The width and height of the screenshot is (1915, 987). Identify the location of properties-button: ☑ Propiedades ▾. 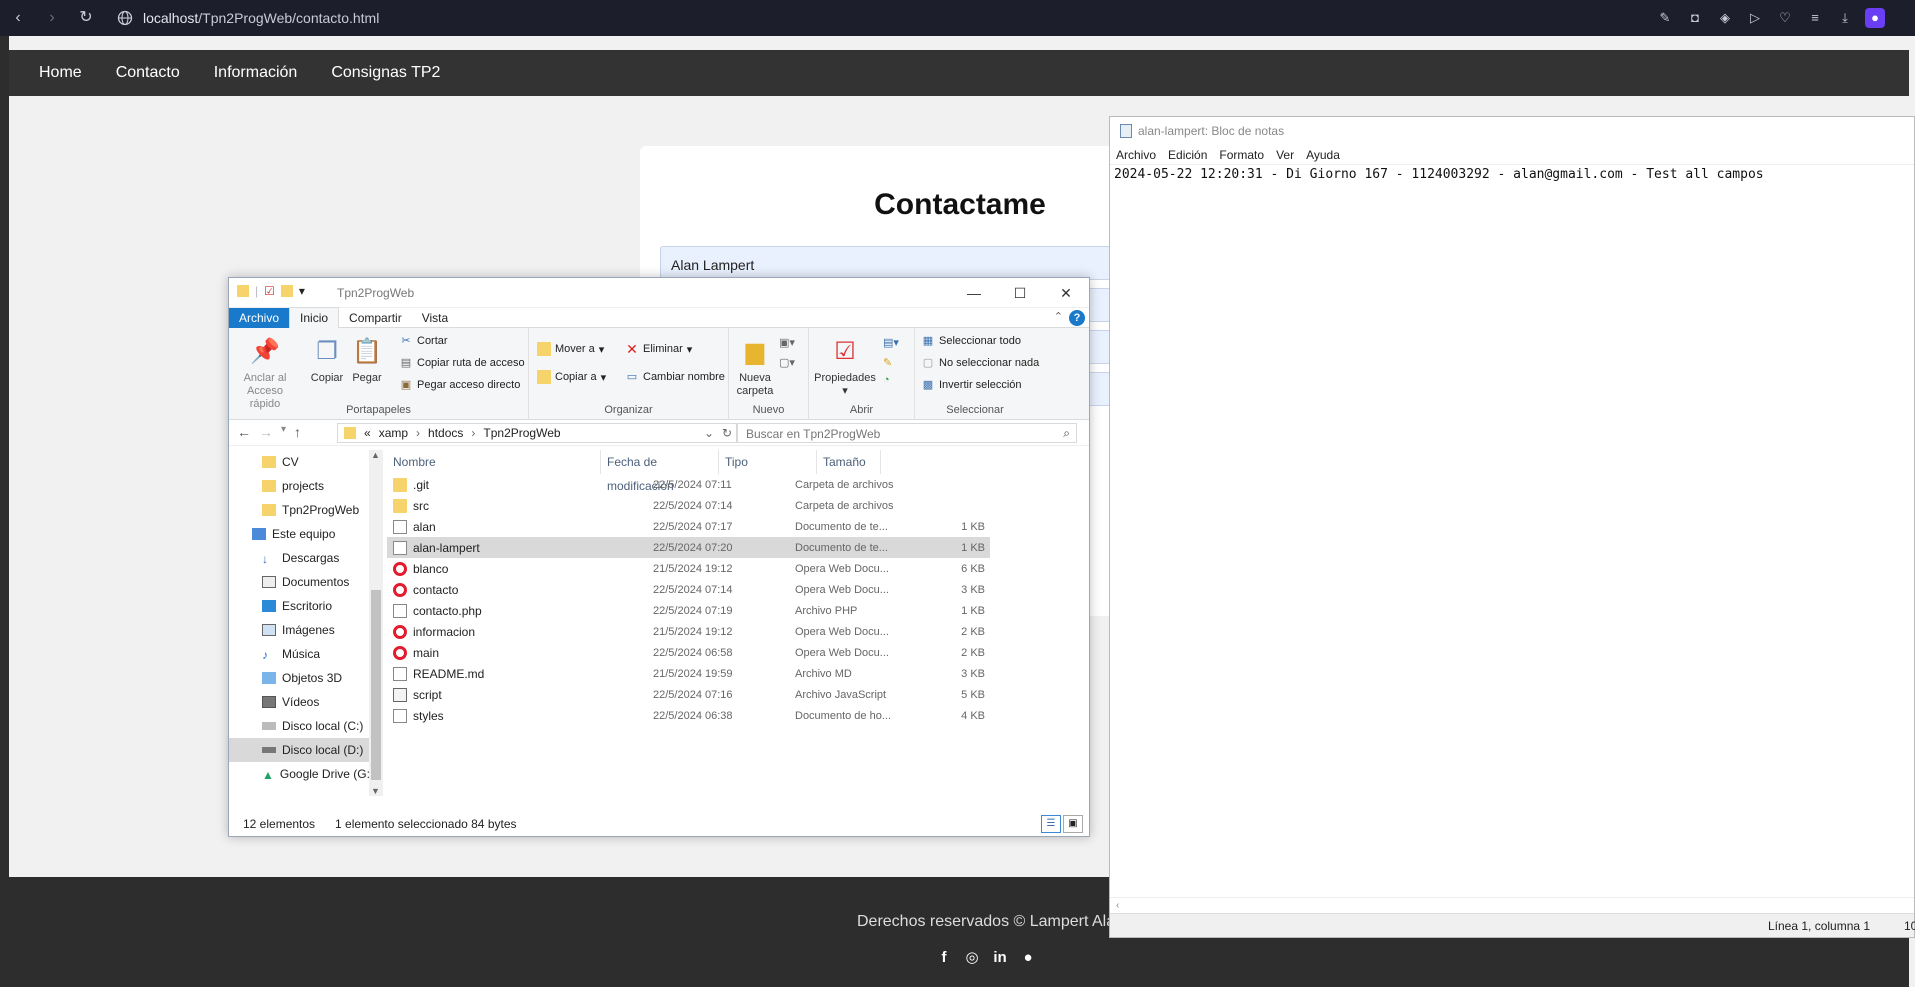
(845, 367).